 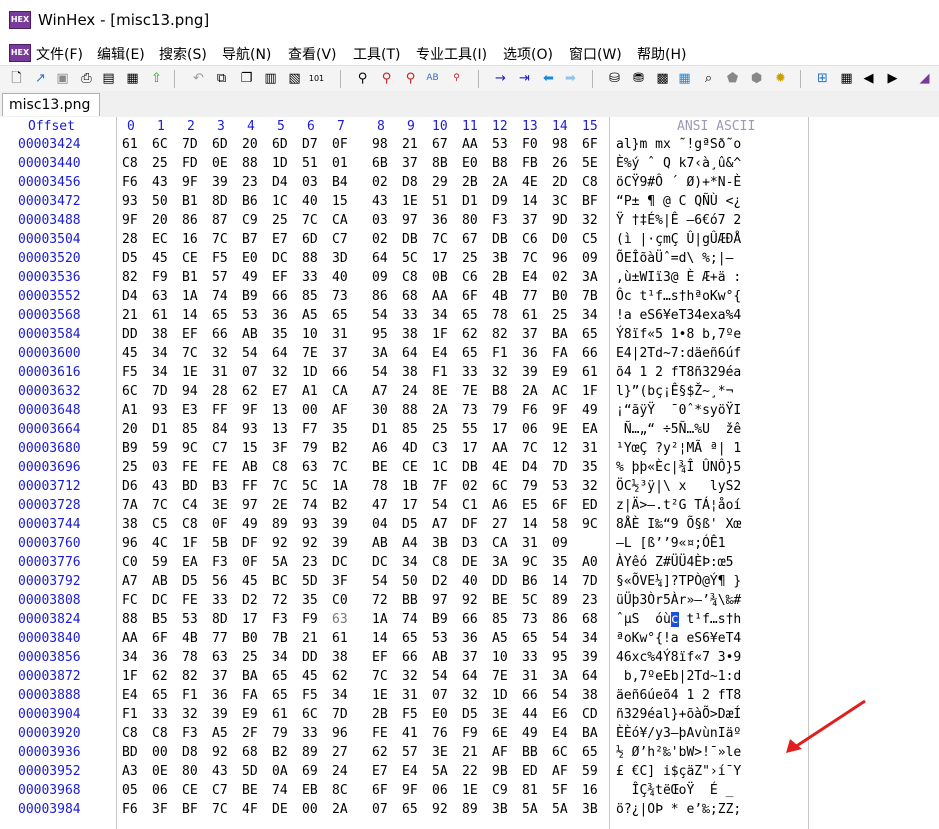 I want to click on offset-cell: 00003472, so click(x=49, y=201).